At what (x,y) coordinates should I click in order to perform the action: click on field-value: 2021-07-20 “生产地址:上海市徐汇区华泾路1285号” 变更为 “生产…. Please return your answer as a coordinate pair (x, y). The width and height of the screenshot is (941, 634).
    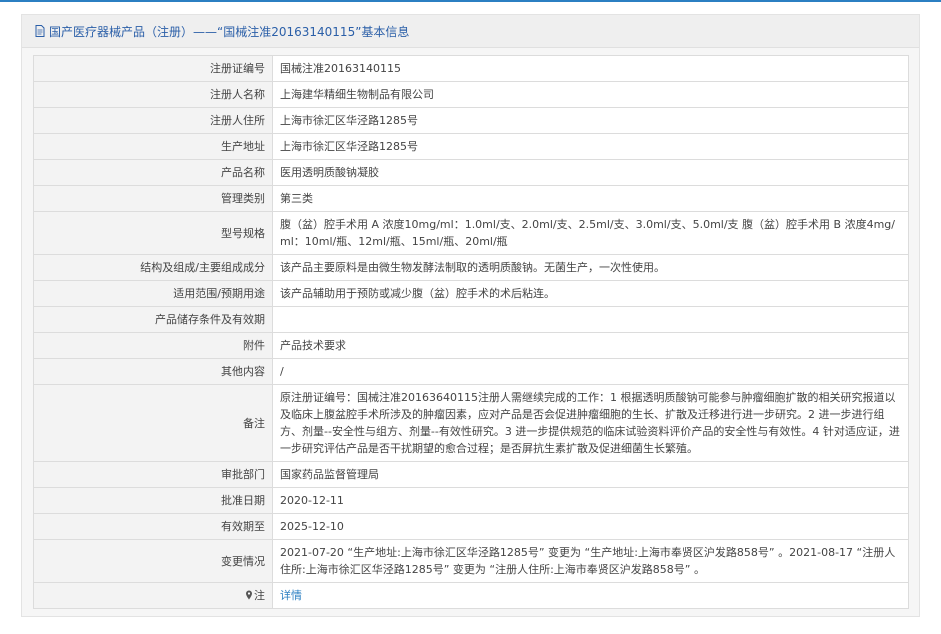
    Looking at the image, I should click on (590, 561).